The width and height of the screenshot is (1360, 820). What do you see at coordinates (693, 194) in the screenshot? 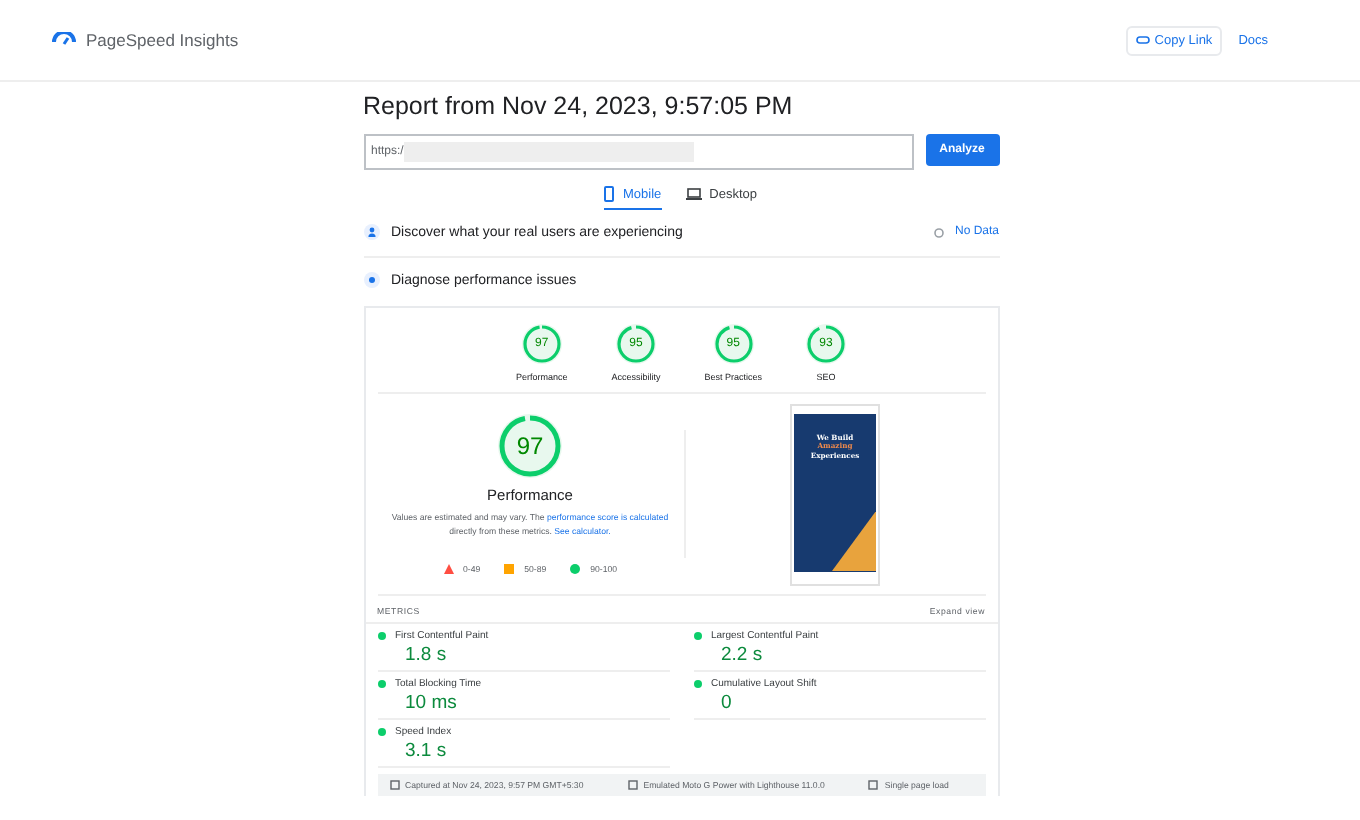
I see `laptop-icon` at bounding box center [693, 194].